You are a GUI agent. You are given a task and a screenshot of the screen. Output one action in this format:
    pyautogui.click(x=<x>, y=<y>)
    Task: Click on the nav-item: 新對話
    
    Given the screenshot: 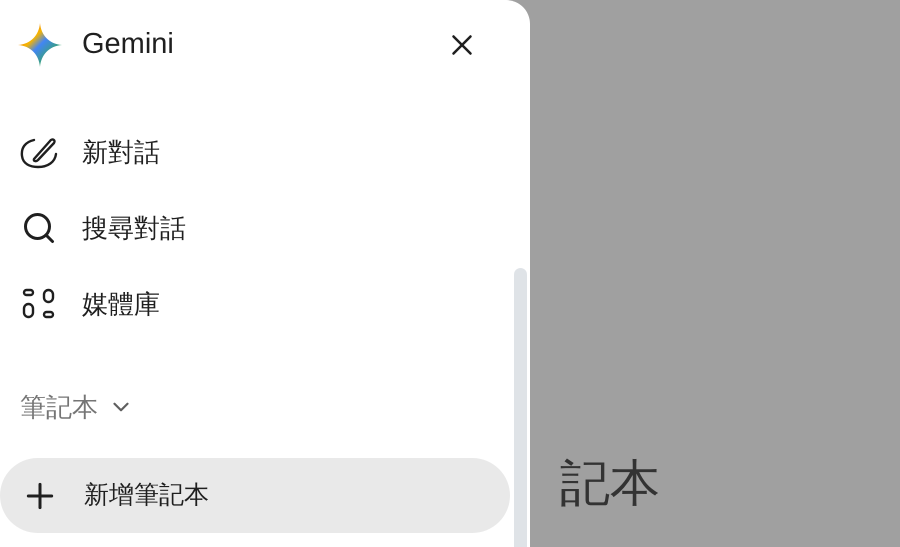 What is the action you would take?
    pyautogui.click(x=265, y=152)
    